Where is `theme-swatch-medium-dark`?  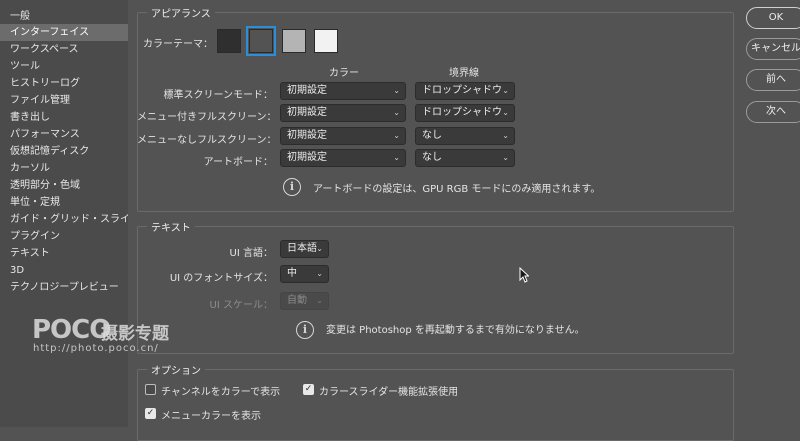 theme-swatch-medium-dark is located at coordinates (261, 41).